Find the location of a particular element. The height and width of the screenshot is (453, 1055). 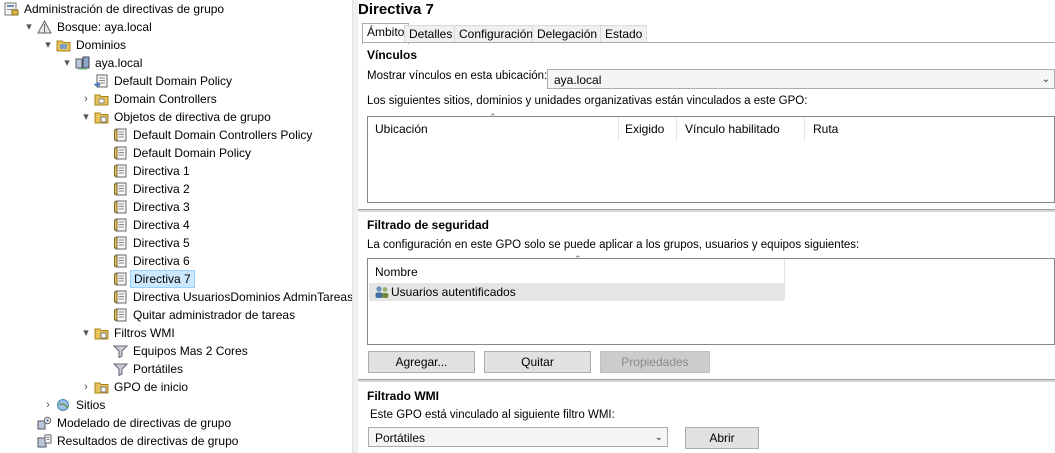

tree-item: Portátiles is located at coordinates (176, 369).